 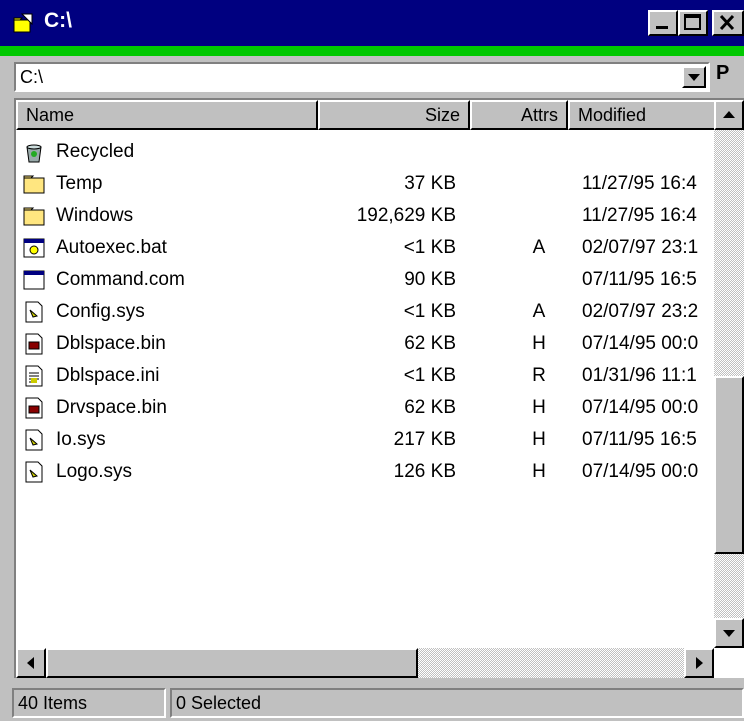 What do you see at coordinates (95, 151) in the screenshot?
I see `file-name: Recycled` at bounding box center [95, 151].